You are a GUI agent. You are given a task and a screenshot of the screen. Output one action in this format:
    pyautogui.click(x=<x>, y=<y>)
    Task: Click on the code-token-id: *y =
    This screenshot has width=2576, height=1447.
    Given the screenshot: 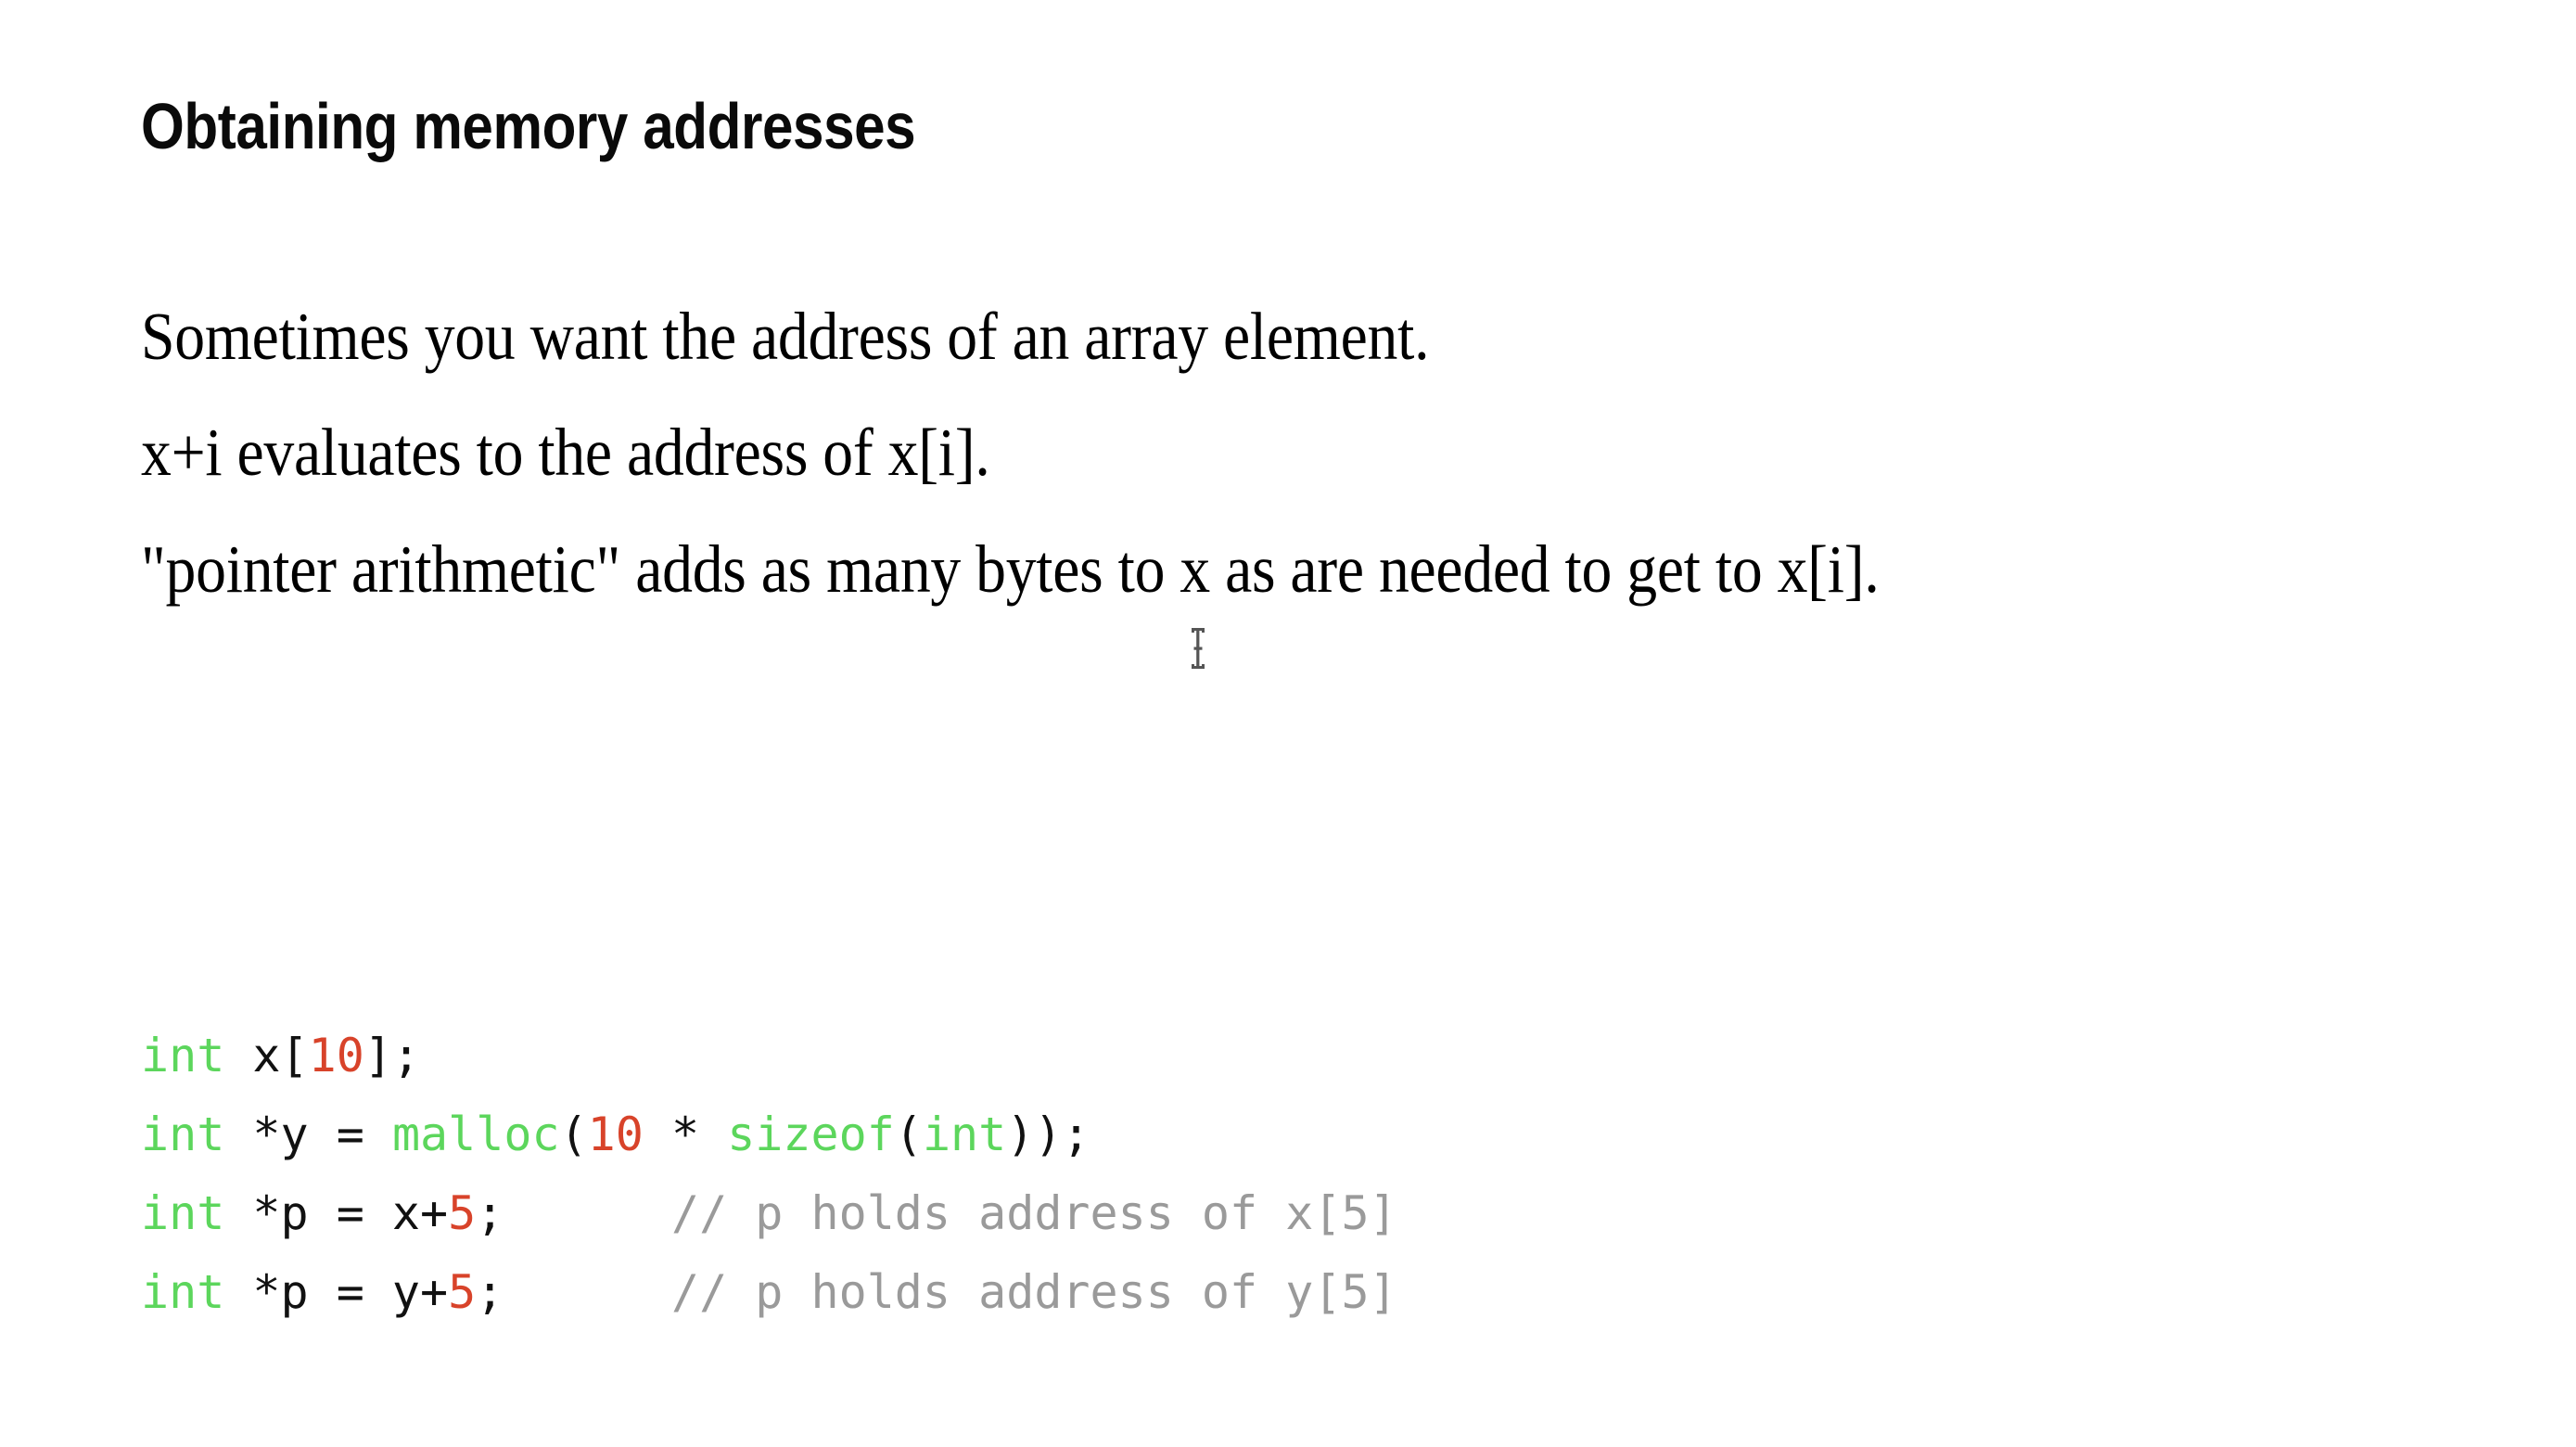 What is the action you would take?
    pyautogui.click(x=308, y=1134)
    